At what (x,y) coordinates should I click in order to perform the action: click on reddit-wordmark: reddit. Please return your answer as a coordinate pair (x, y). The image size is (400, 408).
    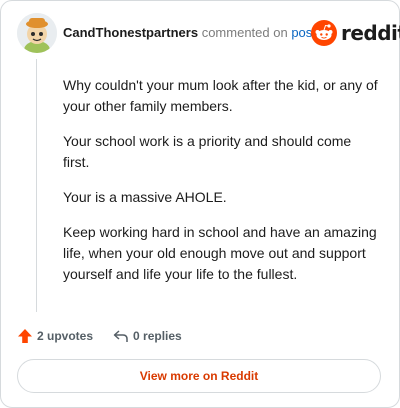
    Looking at the image, I should click on (370, 33).